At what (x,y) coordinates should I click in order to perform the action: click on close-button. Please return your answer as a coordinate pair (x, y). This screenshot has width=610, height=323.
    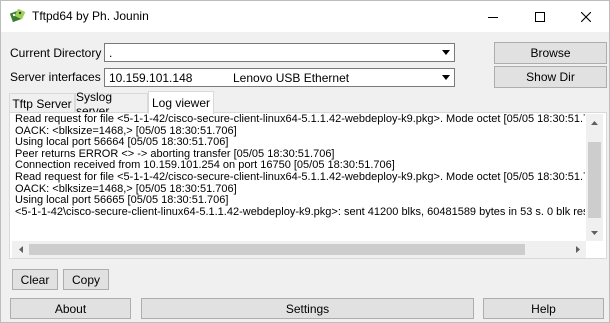
    Looking at the image, I should click on (586, 16).